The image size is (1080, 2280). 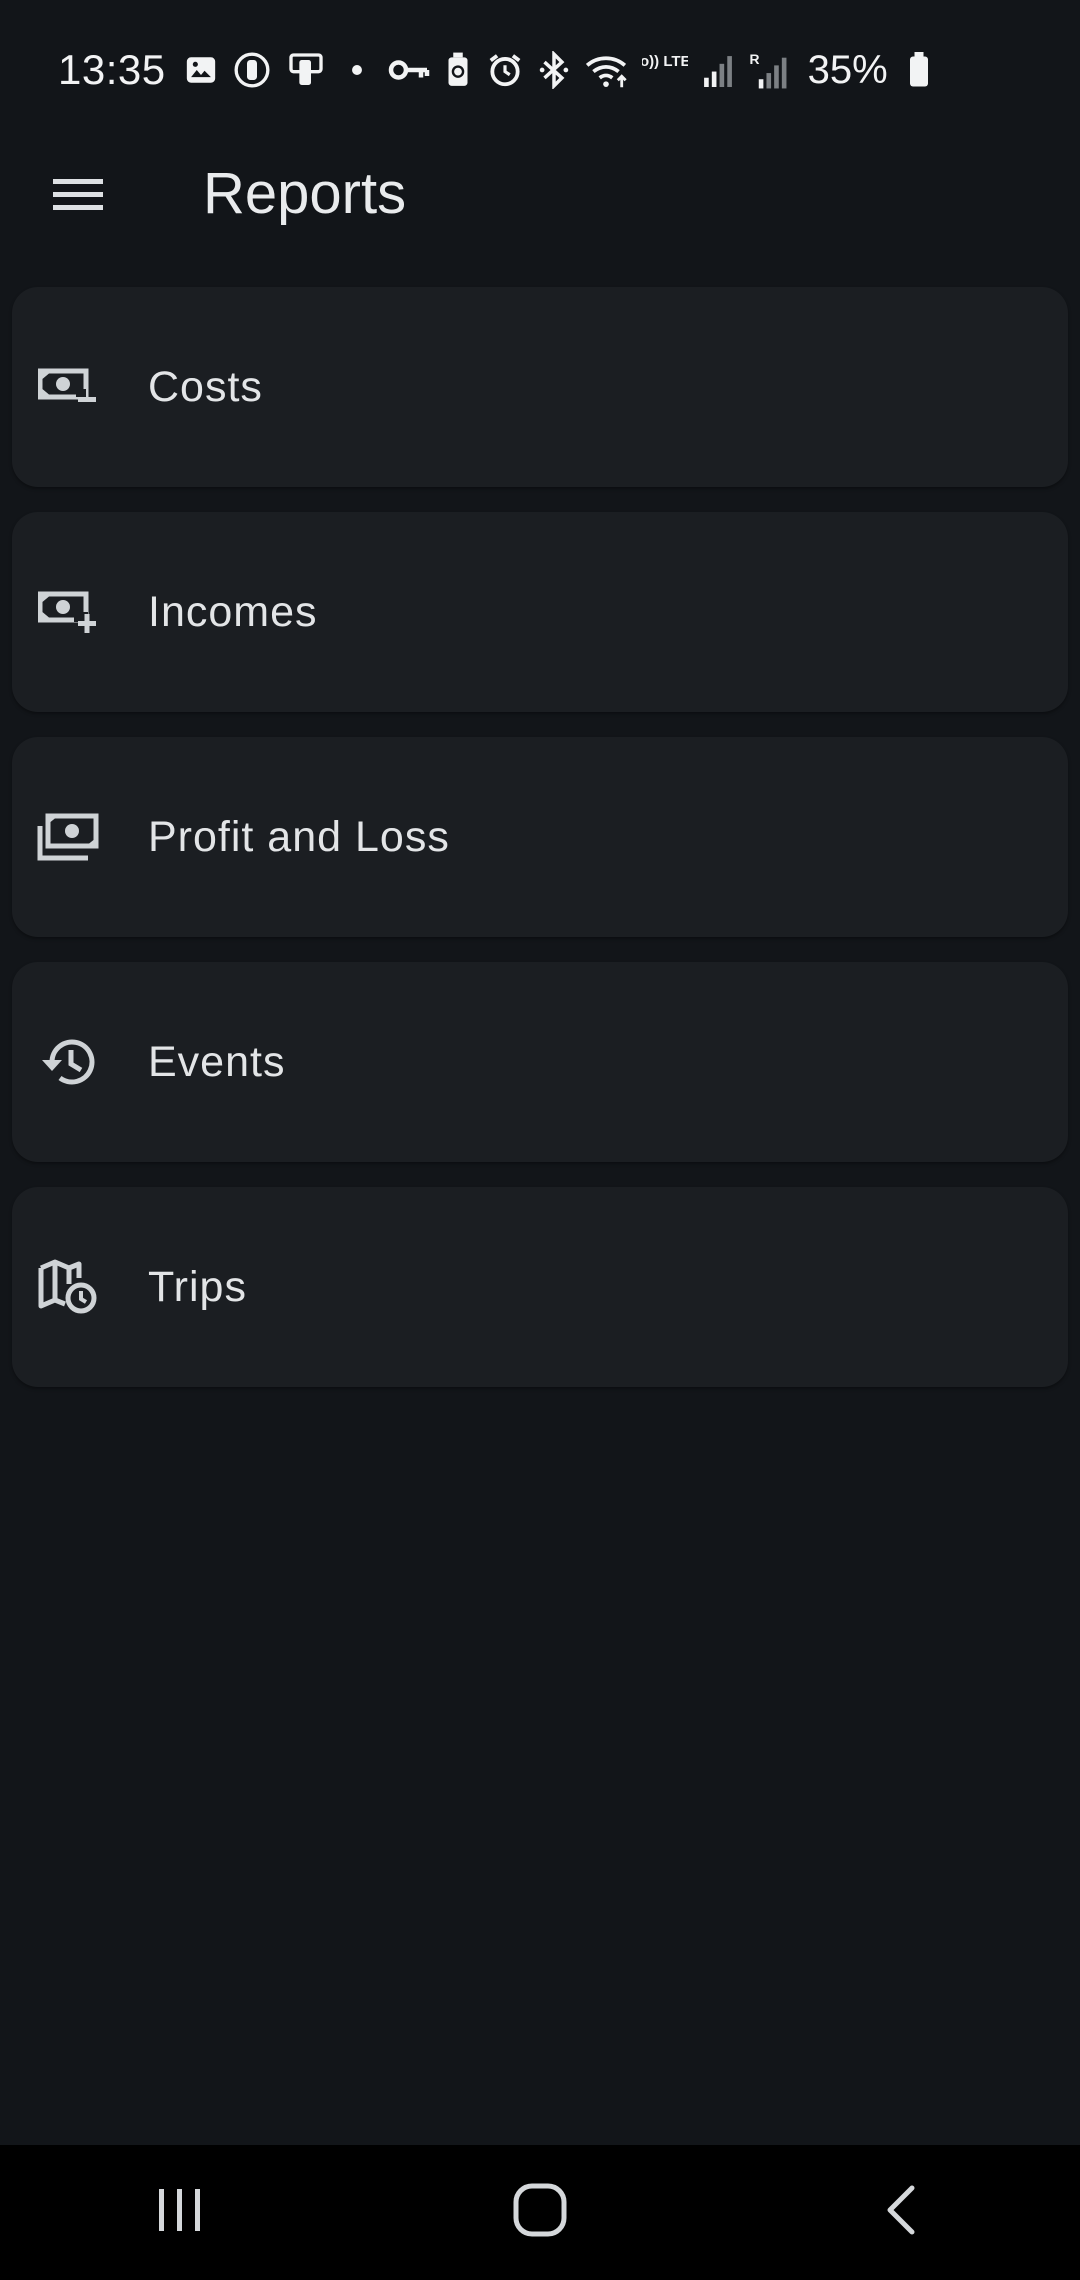 I want to click on signal-icon, so click(x=718, y=70).